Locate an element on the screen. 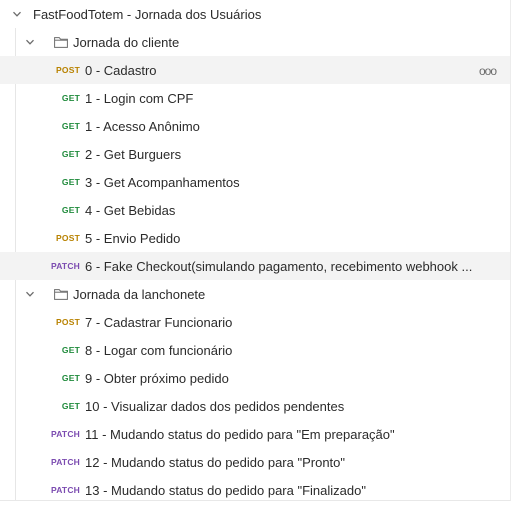 The image size is (523, 527). request-name: 3 - Get Acompanhamentos is located at coordinates (162, 182).